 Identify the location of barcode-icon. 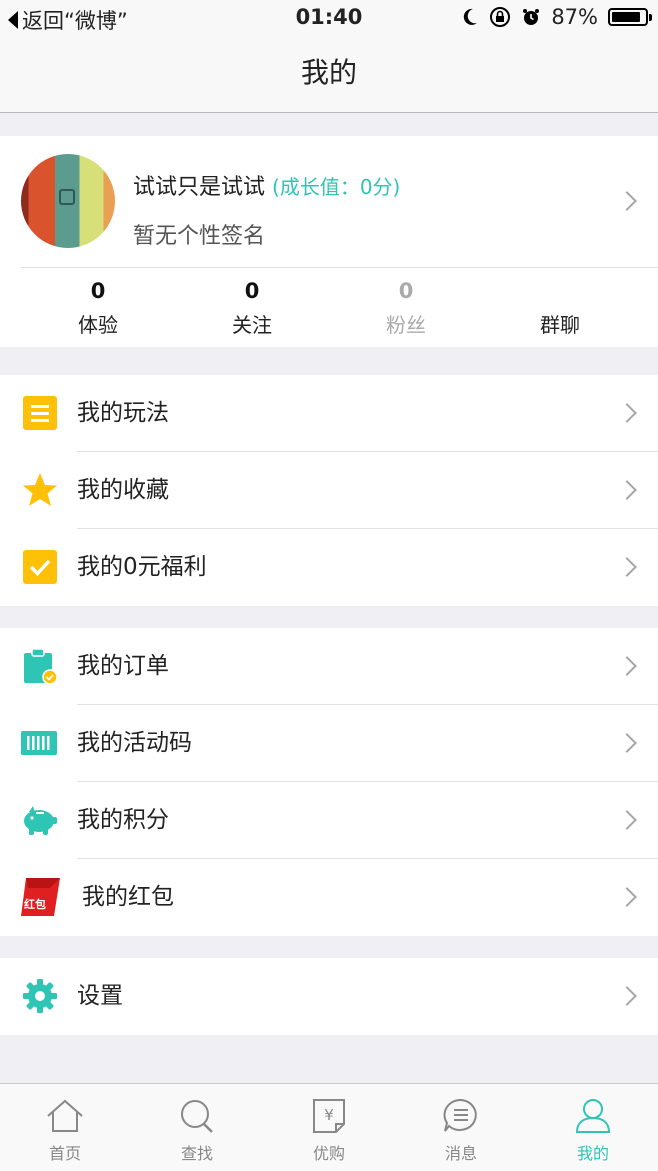
(39, 743).